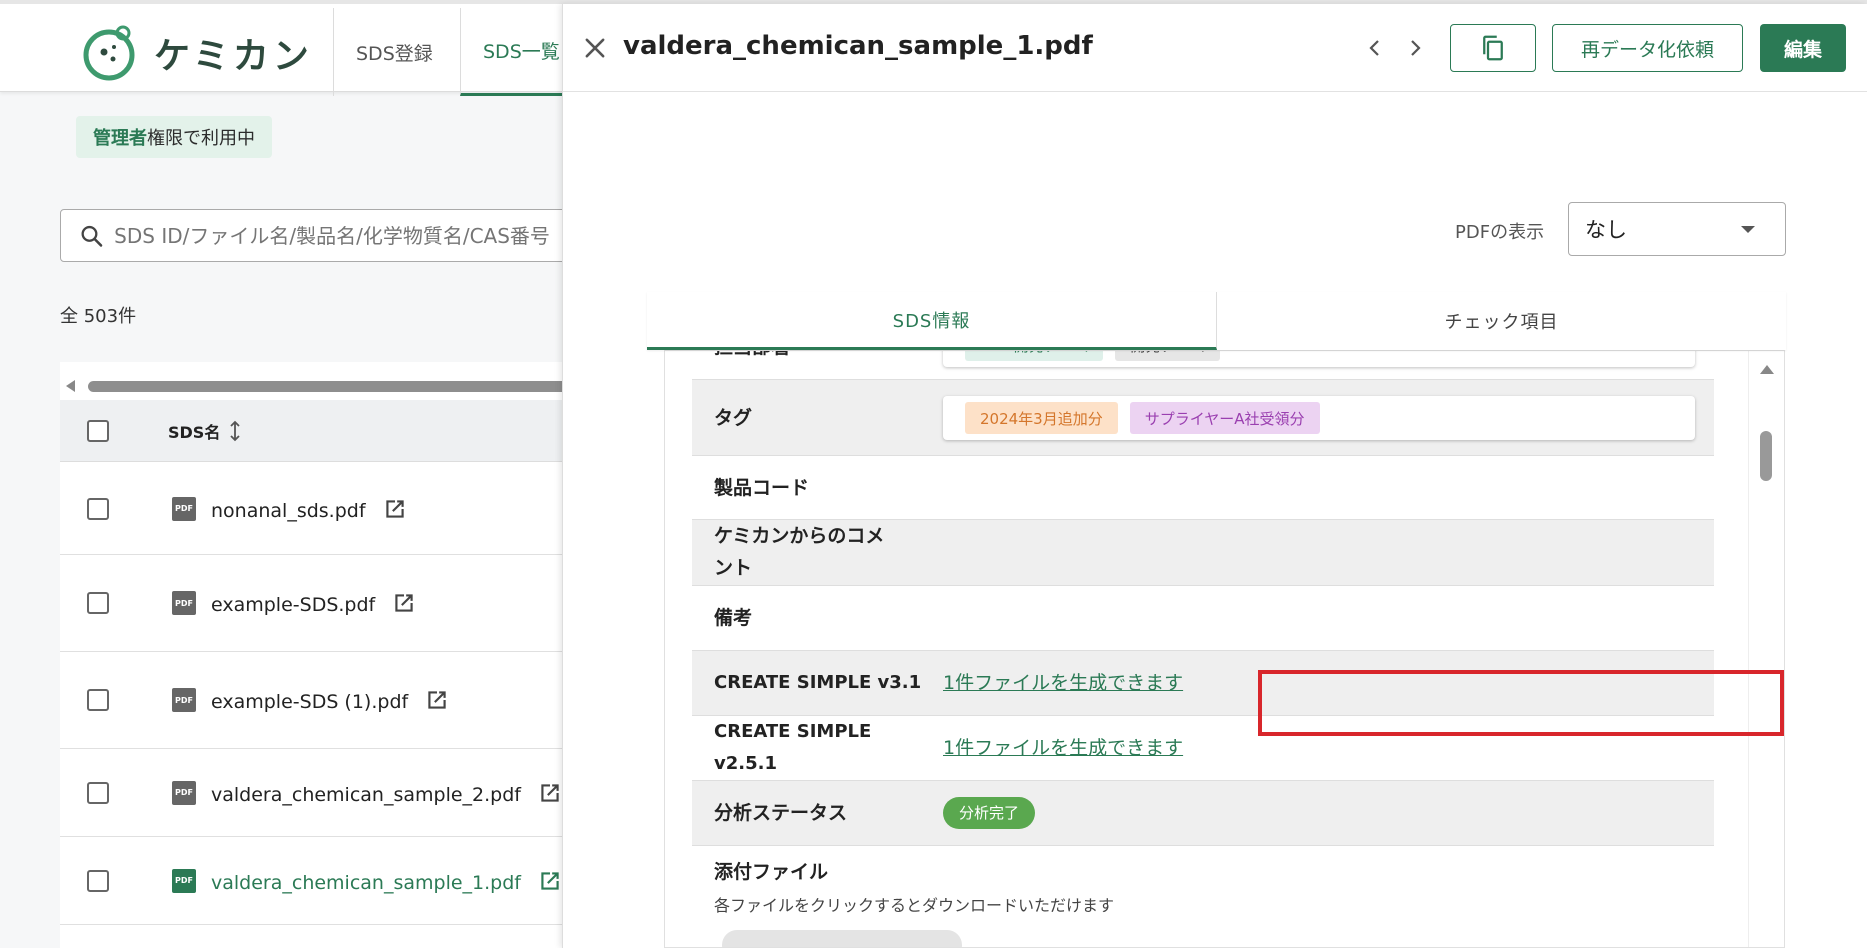 Image resolution: width=1867 pixels, height=948 pixels. I want to click on column-header-sds-name: SDS名, so click(205, 431).